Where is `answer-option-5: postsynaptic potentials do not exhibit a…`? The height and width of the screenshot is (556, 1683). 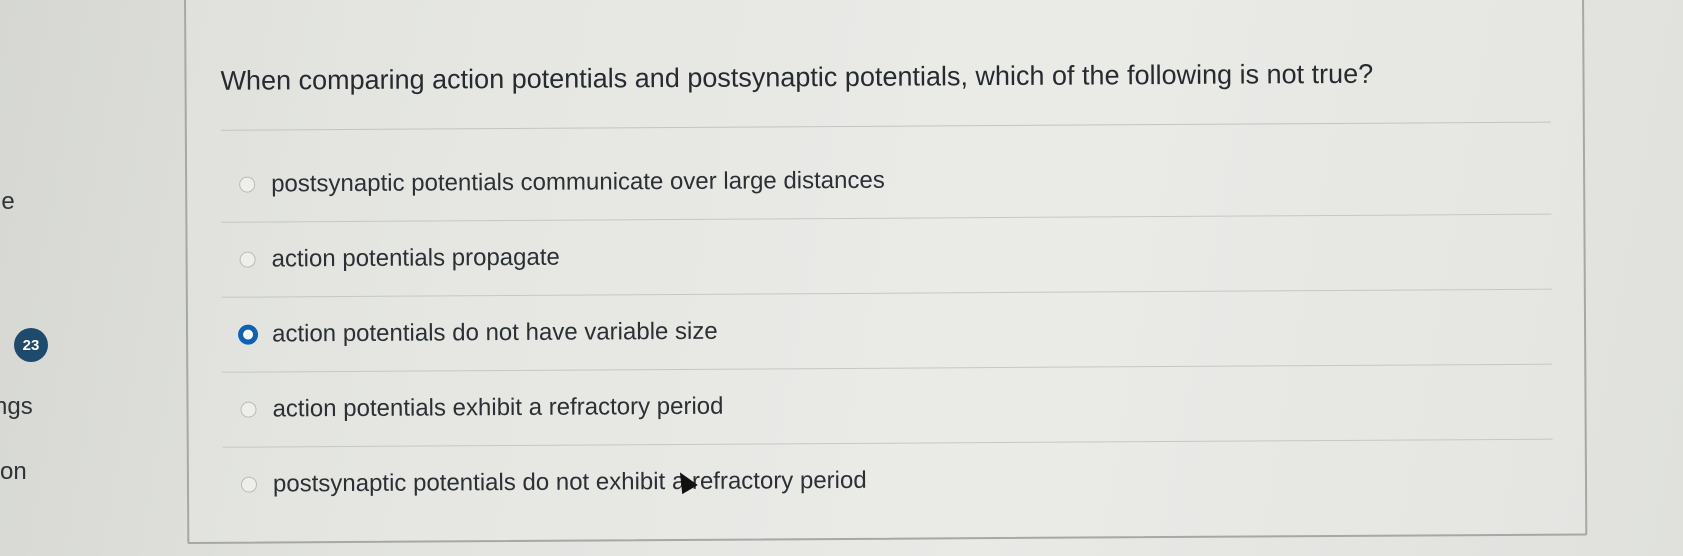 answer-option-5: postsynaptic potentials do not exhibit a… is located at coordinates (888, 481).